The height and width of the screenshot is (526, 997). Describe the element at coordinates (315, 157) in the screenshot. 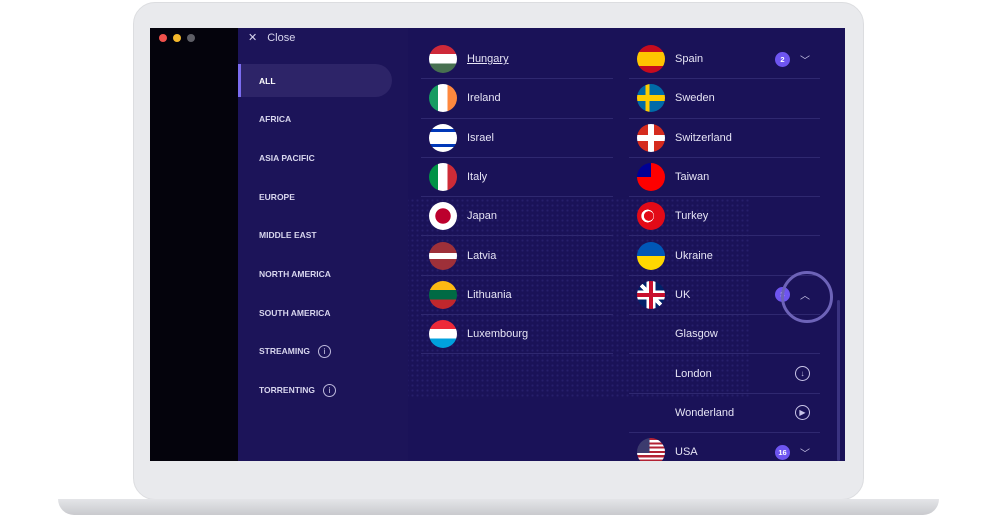

I see `category-asia-pacific: ASIA PACIFIC` at that location.